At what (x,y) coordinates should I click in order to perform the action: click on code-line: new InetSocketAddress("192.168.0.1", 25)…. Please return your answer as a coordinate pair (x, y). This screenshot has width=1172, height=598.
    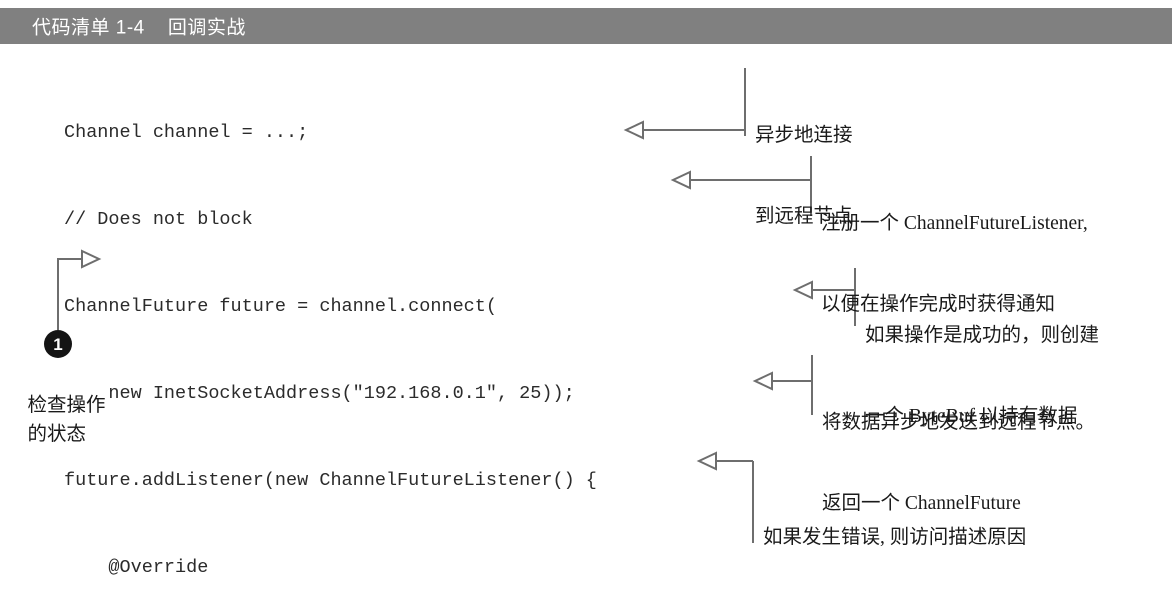
    Looking at the image, I should click on (319, 393).